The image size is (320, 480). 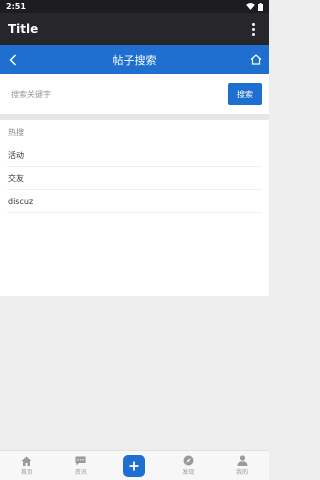 I want to click on more-options-icon, so click(x=253, y=29).